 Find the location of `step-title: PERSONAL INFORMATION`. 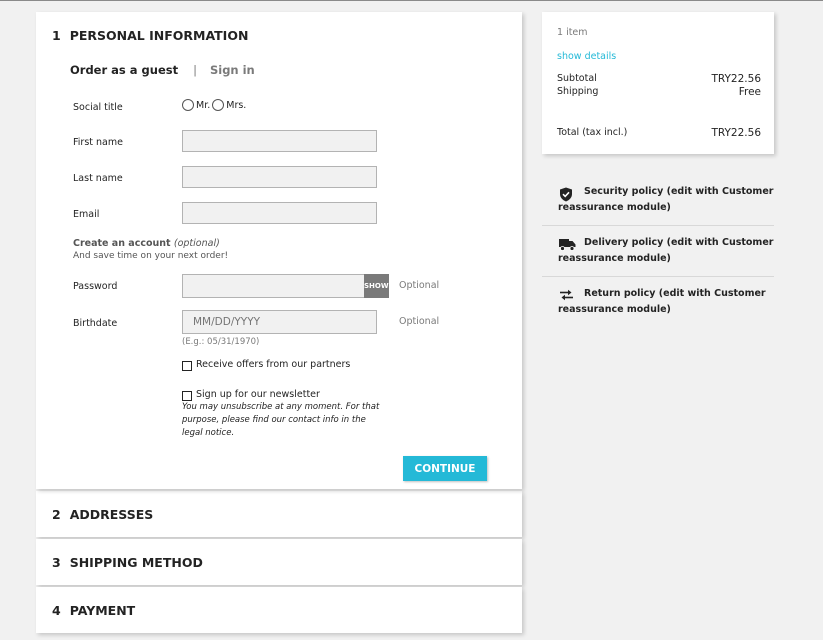

step-title: PERSONAL INFORMATION is located at coordinates (159, 35).